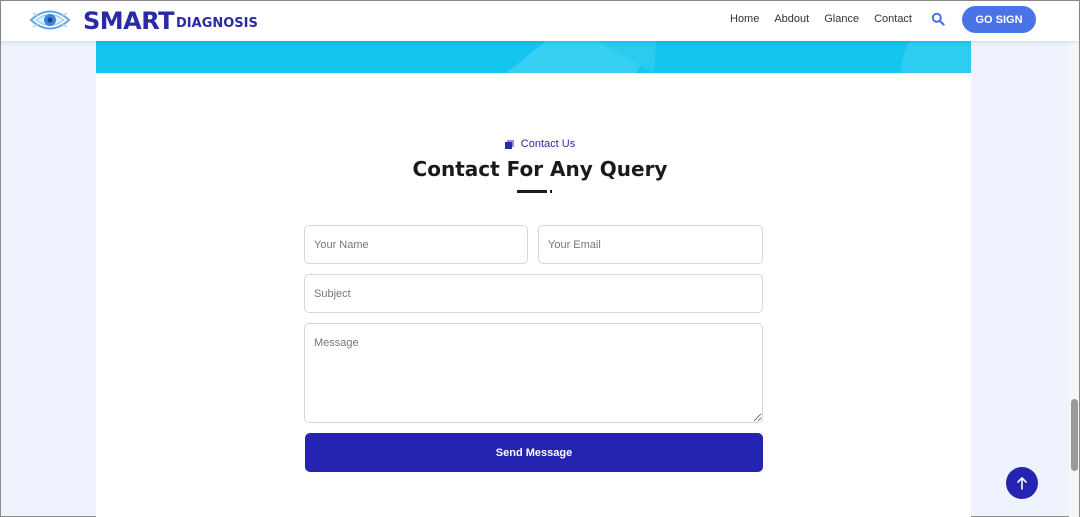 This screenshot has height=517, width=1080. What do you see at coordinates (744, 19) in the screenshot?
I see `nav-home: Home` at bounding box center [744, 19].